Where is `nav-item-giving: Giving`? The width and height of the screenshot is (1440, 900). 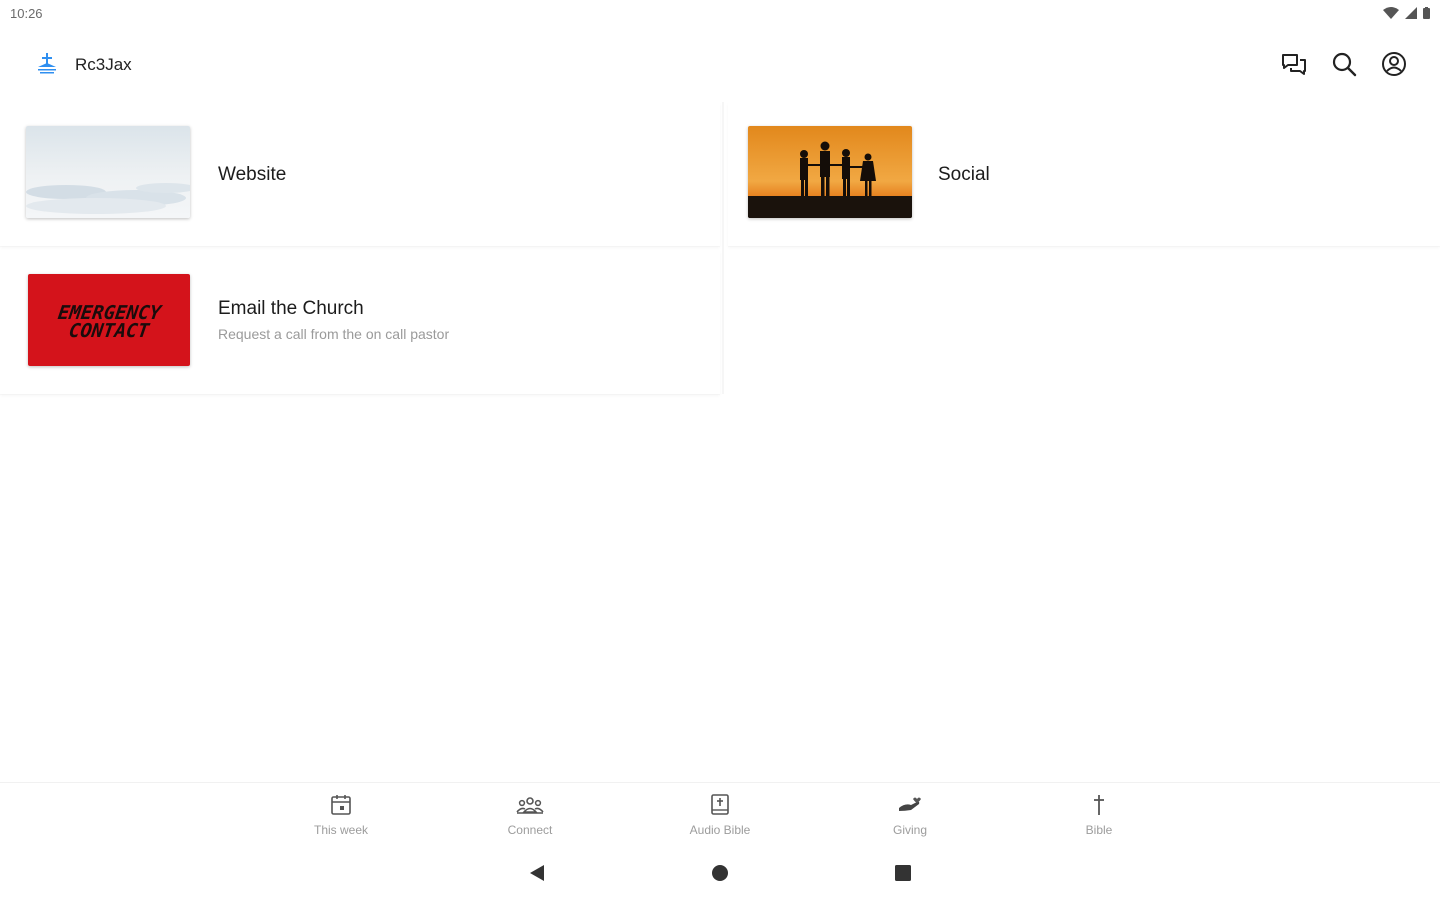
nav-item-giving: Giving is located at coordinates (910, 815).